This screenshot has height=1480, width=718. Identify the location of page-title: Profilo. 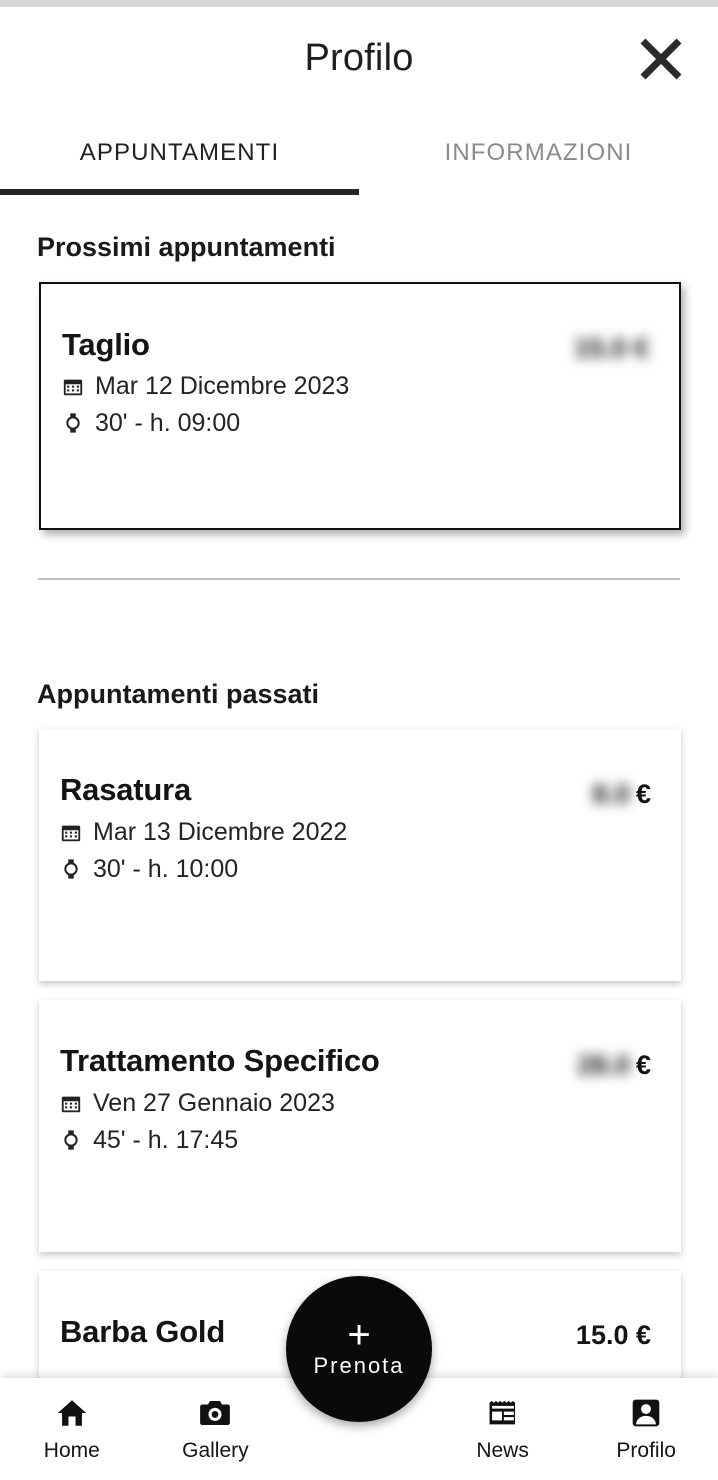
(359, 58).